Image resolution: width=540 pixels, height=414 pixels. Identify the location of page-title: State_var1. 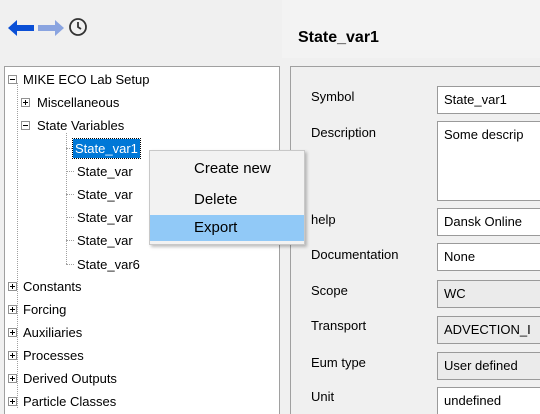
(338, 37).